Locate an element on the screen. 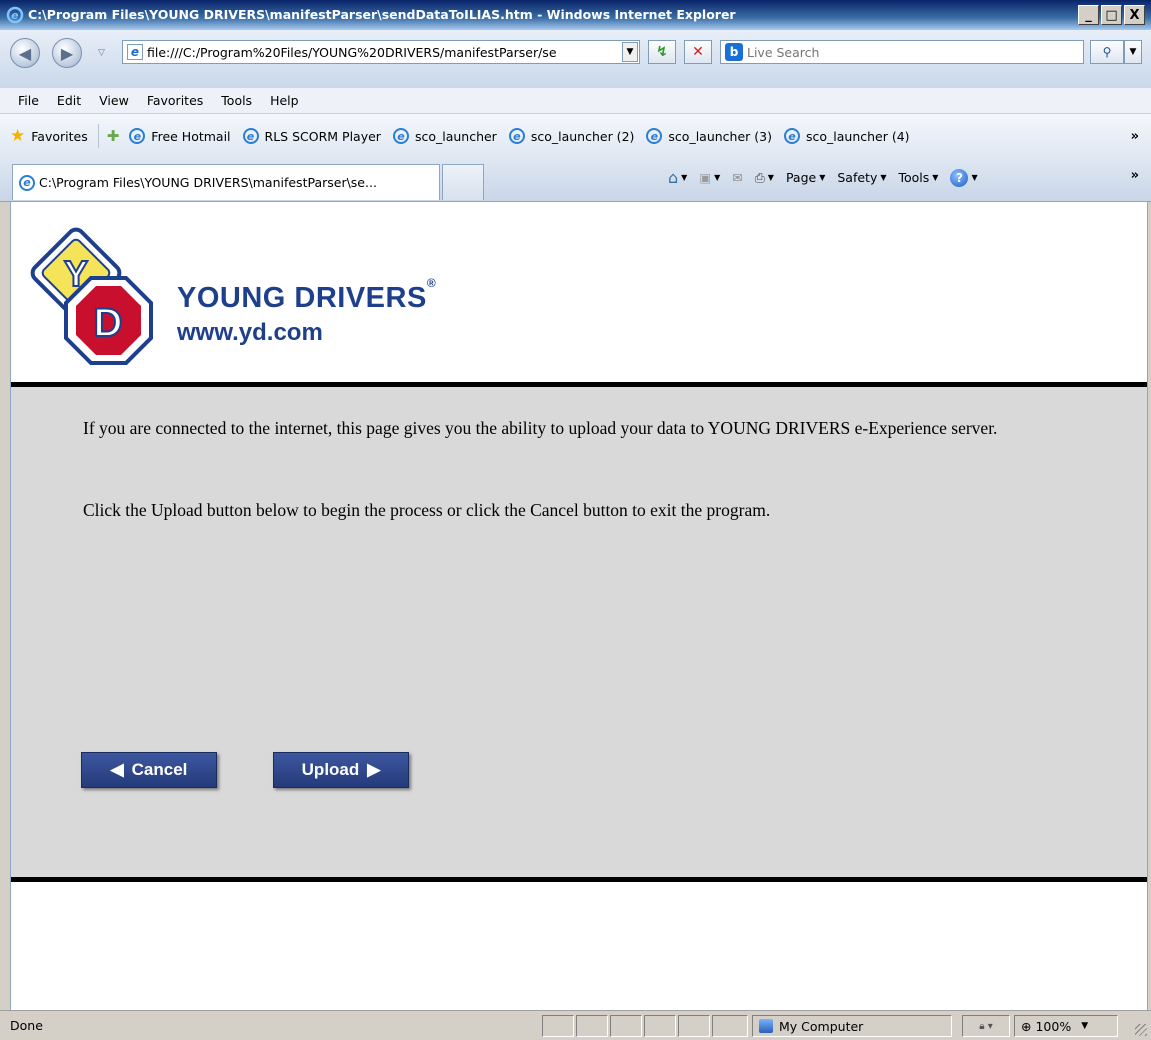 The image size is (1151, 1040). zoom-control: ⊕ 100% ▼ is located at coordinates (1066, 1026).